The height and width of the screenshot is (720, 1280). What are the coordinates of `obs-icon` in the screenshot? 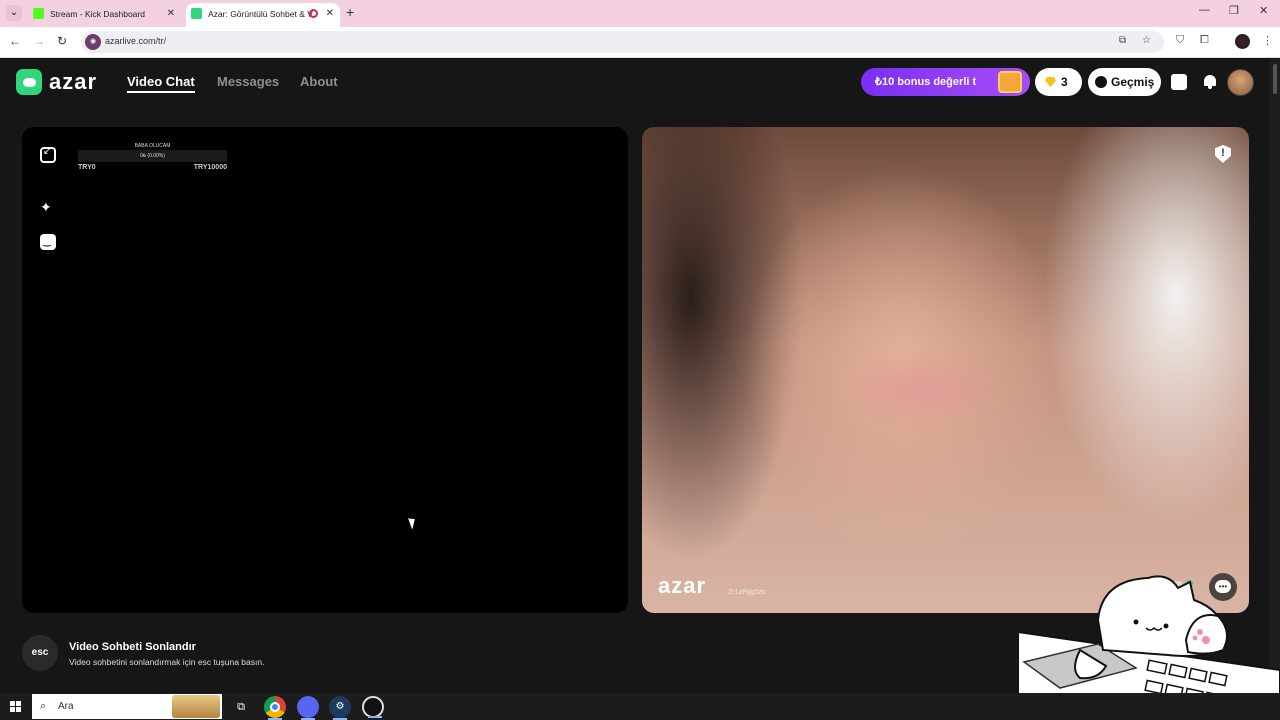 It's located at (373, 707).